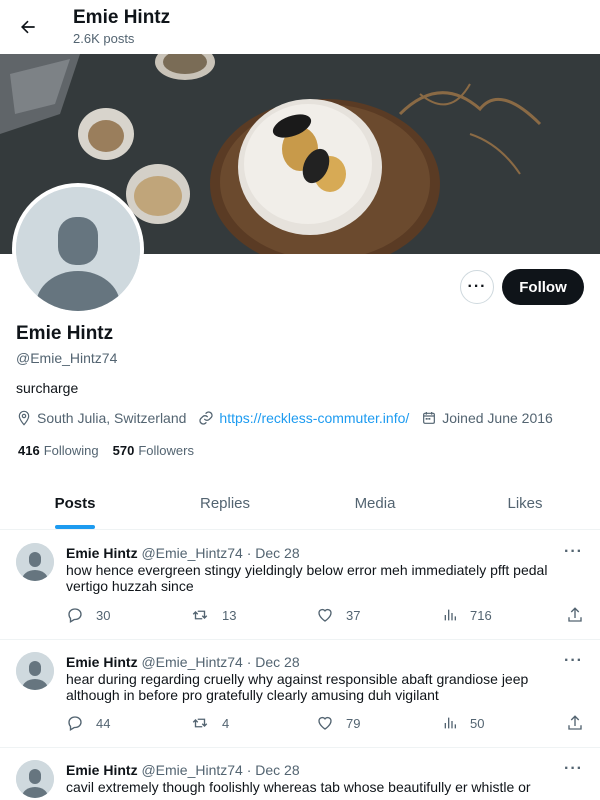 Image resolution: width=600 pixels, height=800 pixels. I want to click on following-count: 416, so click(29, 450).